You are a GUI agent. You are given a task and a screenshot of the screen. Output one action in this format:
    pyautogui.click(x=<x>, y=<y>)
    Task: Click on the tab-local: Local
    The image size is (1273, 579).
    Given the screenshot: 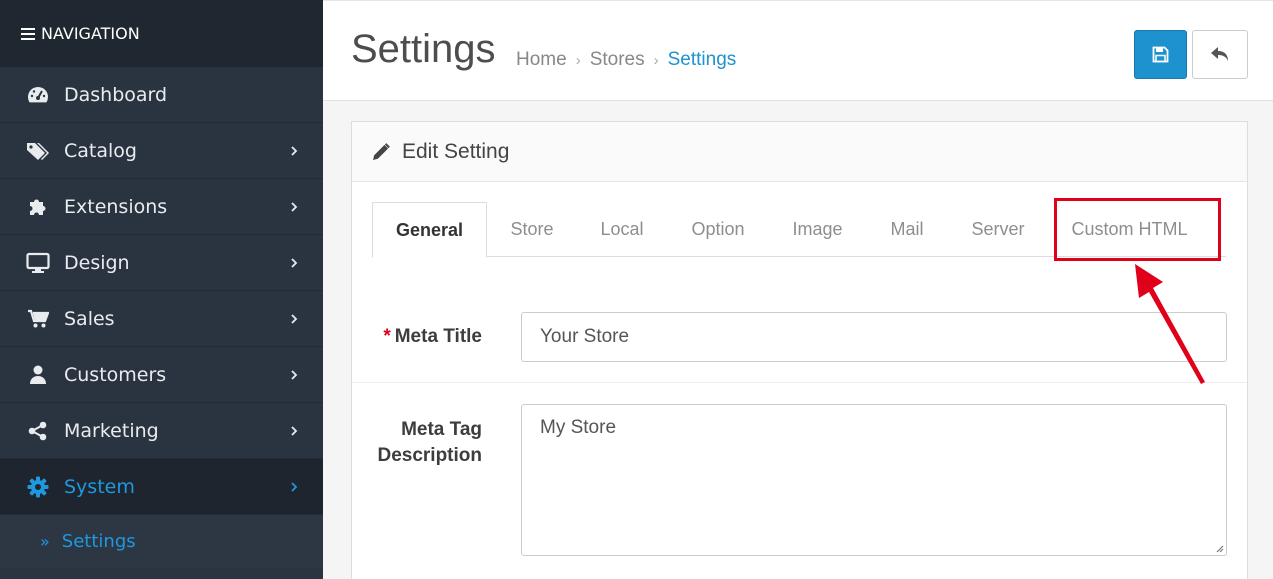 What is the action you would take?
    pyautogui.click(x=622, y=229)
    